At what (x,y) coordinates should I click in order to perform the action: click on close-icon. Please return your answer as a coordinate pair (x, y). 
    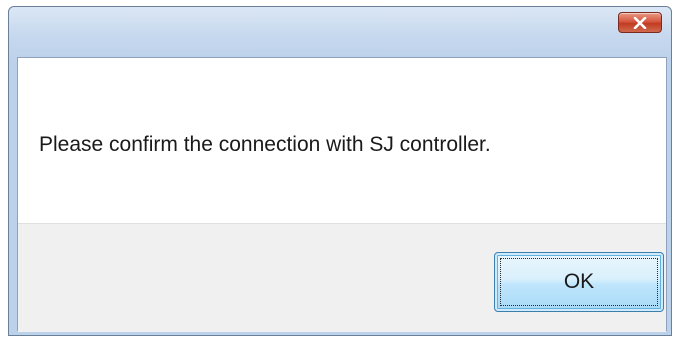
    Looking at the image, I should click on (640, 22).